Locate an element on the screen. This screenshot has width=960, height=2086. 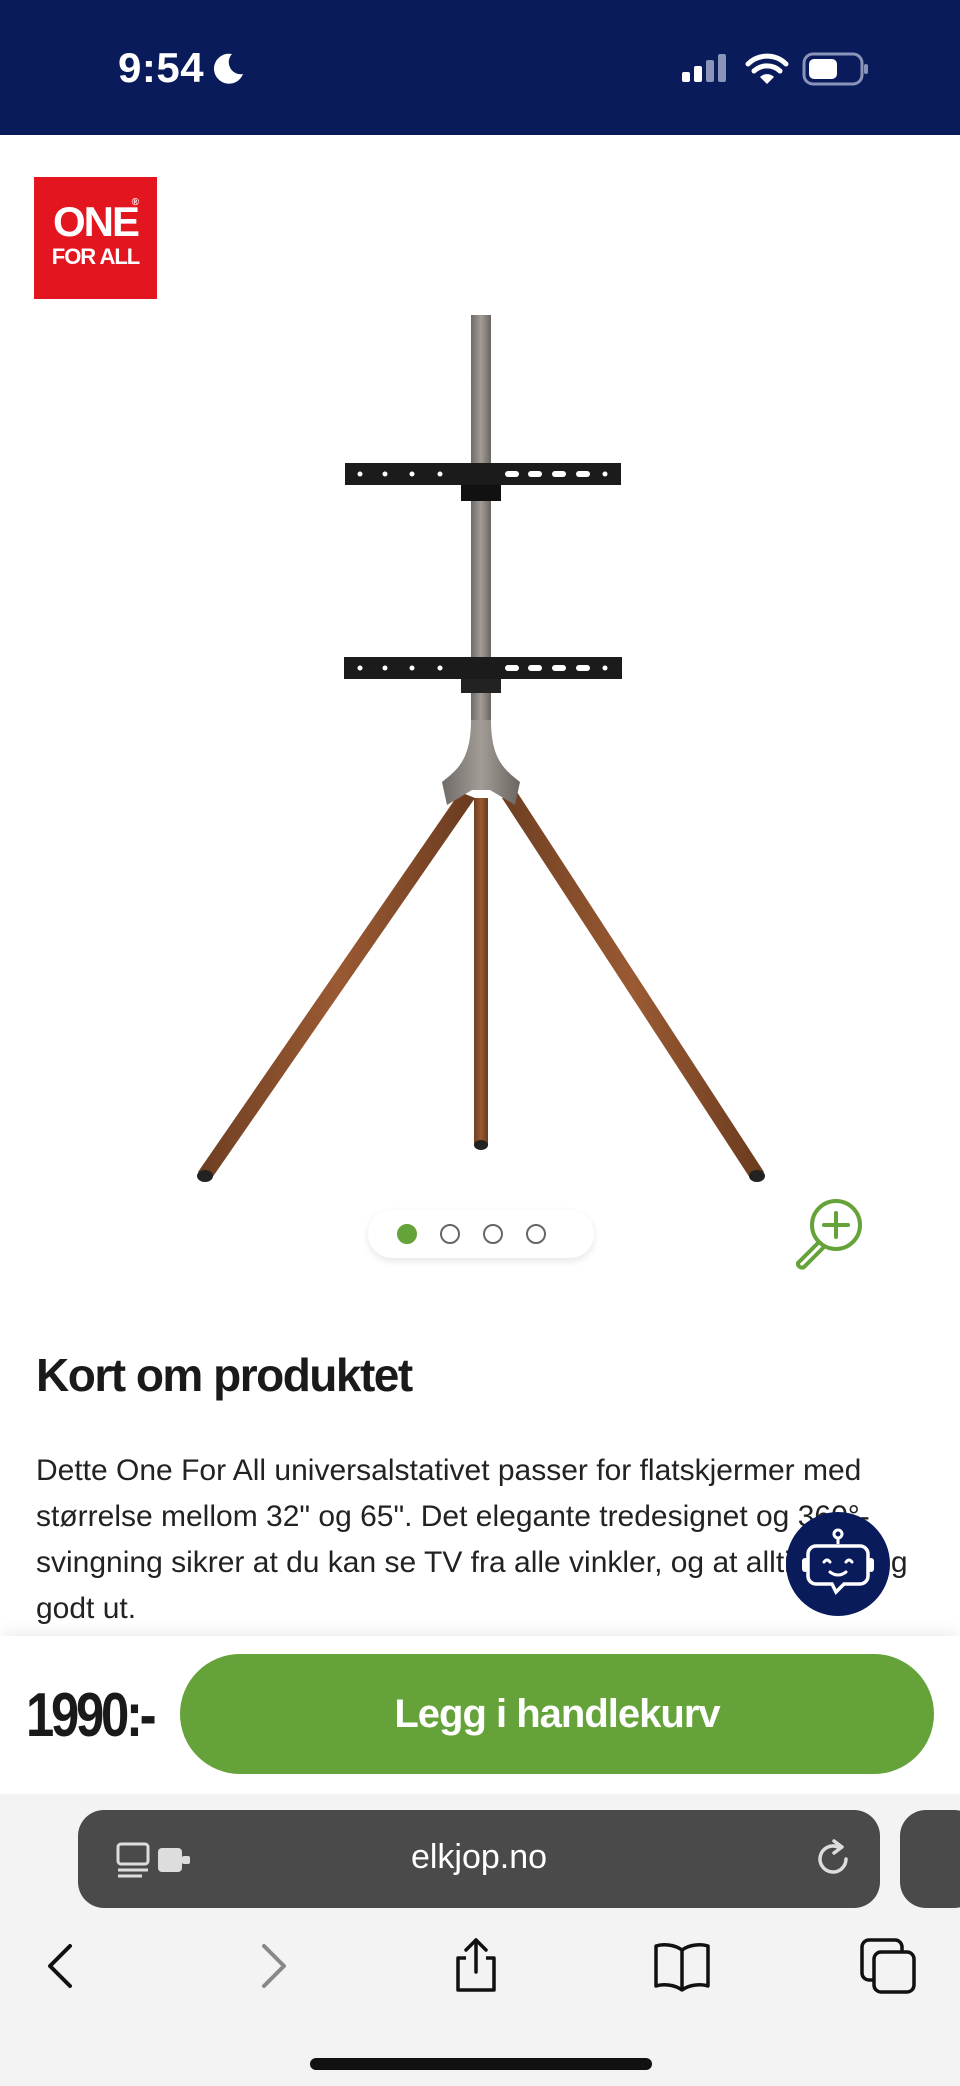
price: 1990:- is located at coordinates (91, 1715).